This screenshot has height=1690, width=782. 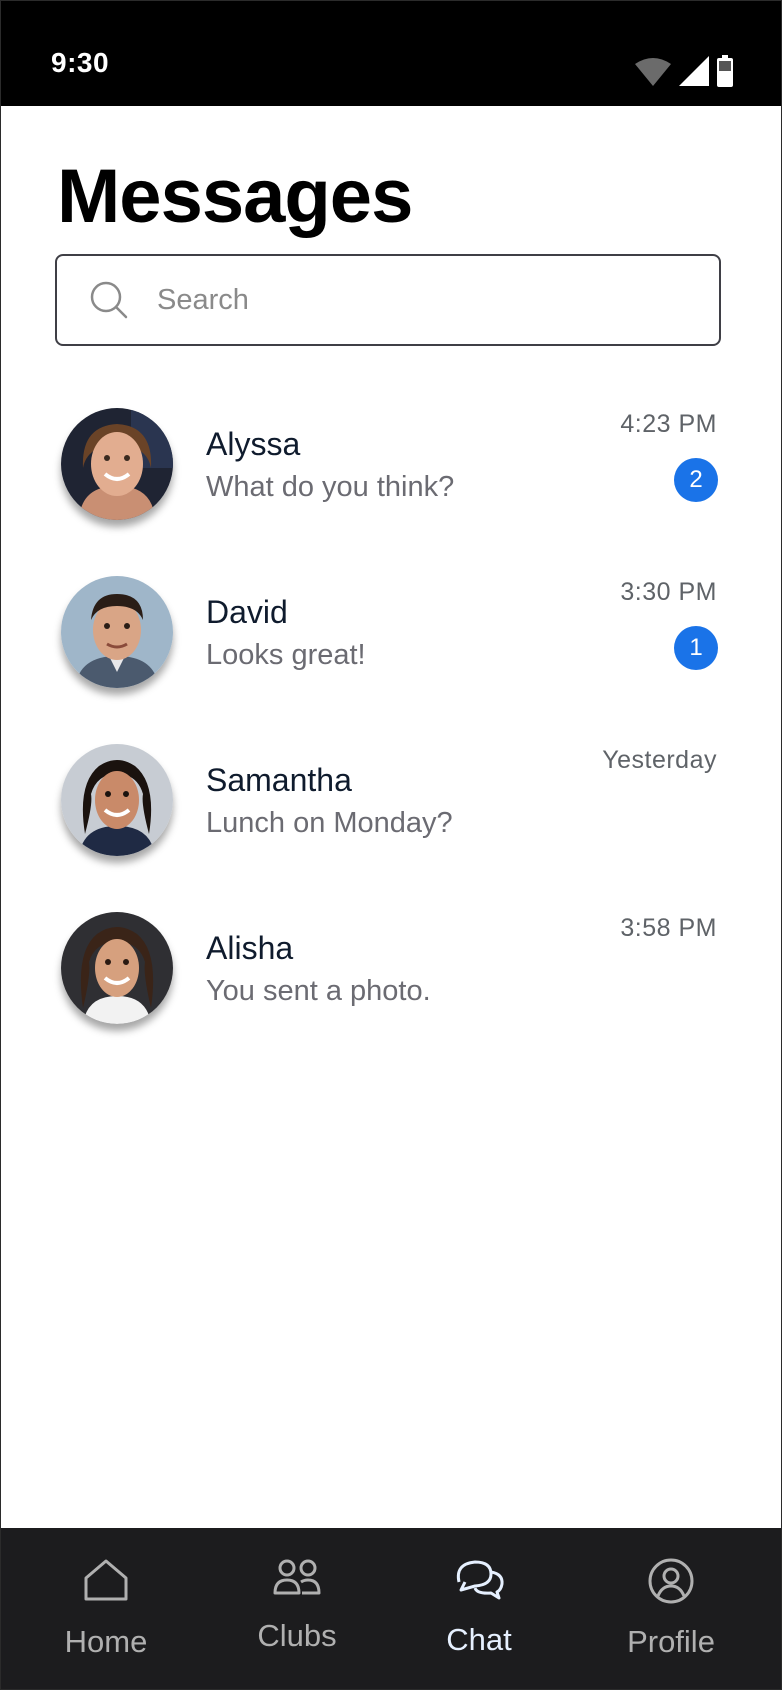 What do you see at coordinates (250, 948) in the screenshot?
I see `contact-name: Alisha` at bounding box center [250, 948].